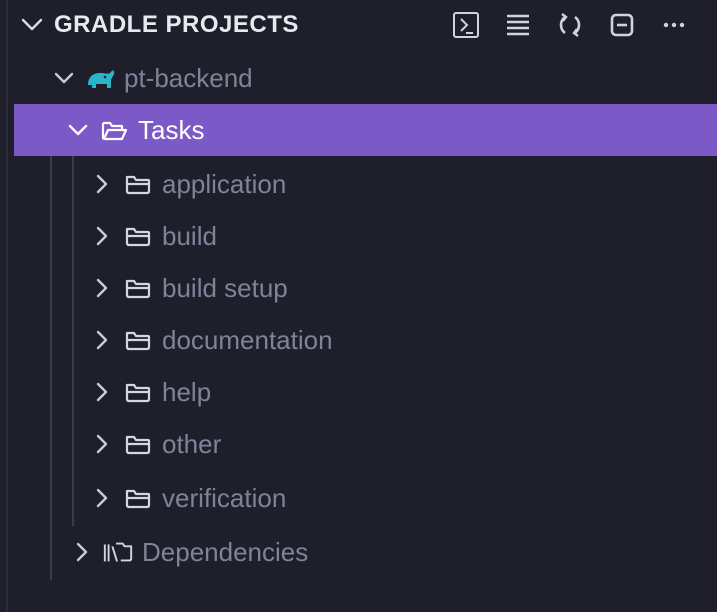  What do you see at coordinates (224, 183) in the screenshot?
I see `task-group-label: application` at bounding box center [224, 183].